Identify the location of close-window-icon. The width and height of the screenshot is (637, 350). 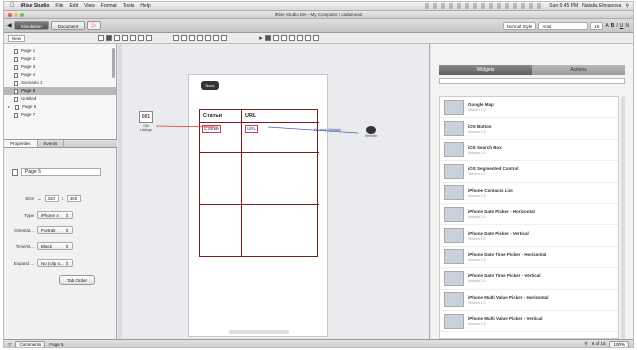
(10, 15).